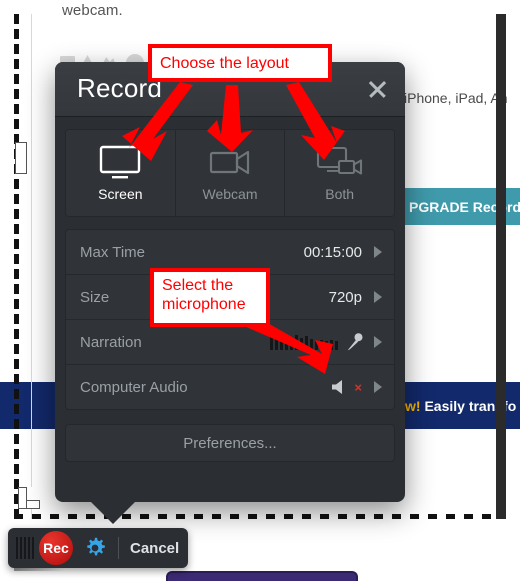  I want to click on layout-option-screen-label: Screen, so click(120, 193).